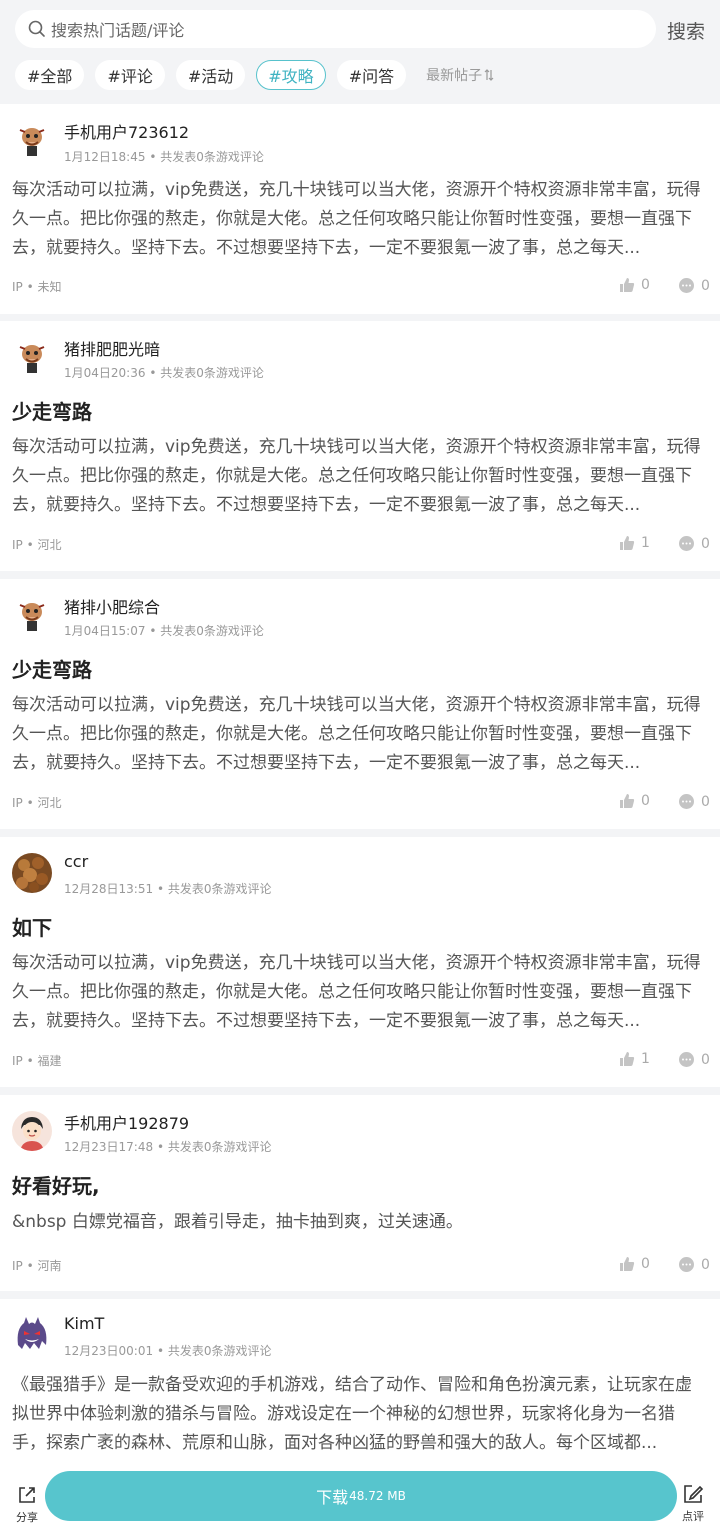  I want to click on post-title: 如下, so click(32, 928).